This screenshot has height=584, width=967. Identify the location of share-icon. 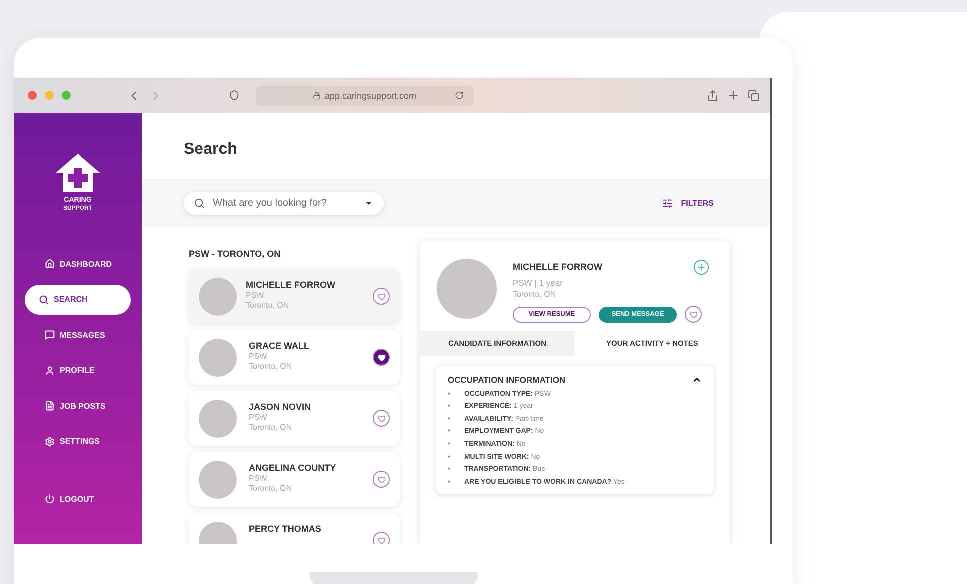
(713, 96).